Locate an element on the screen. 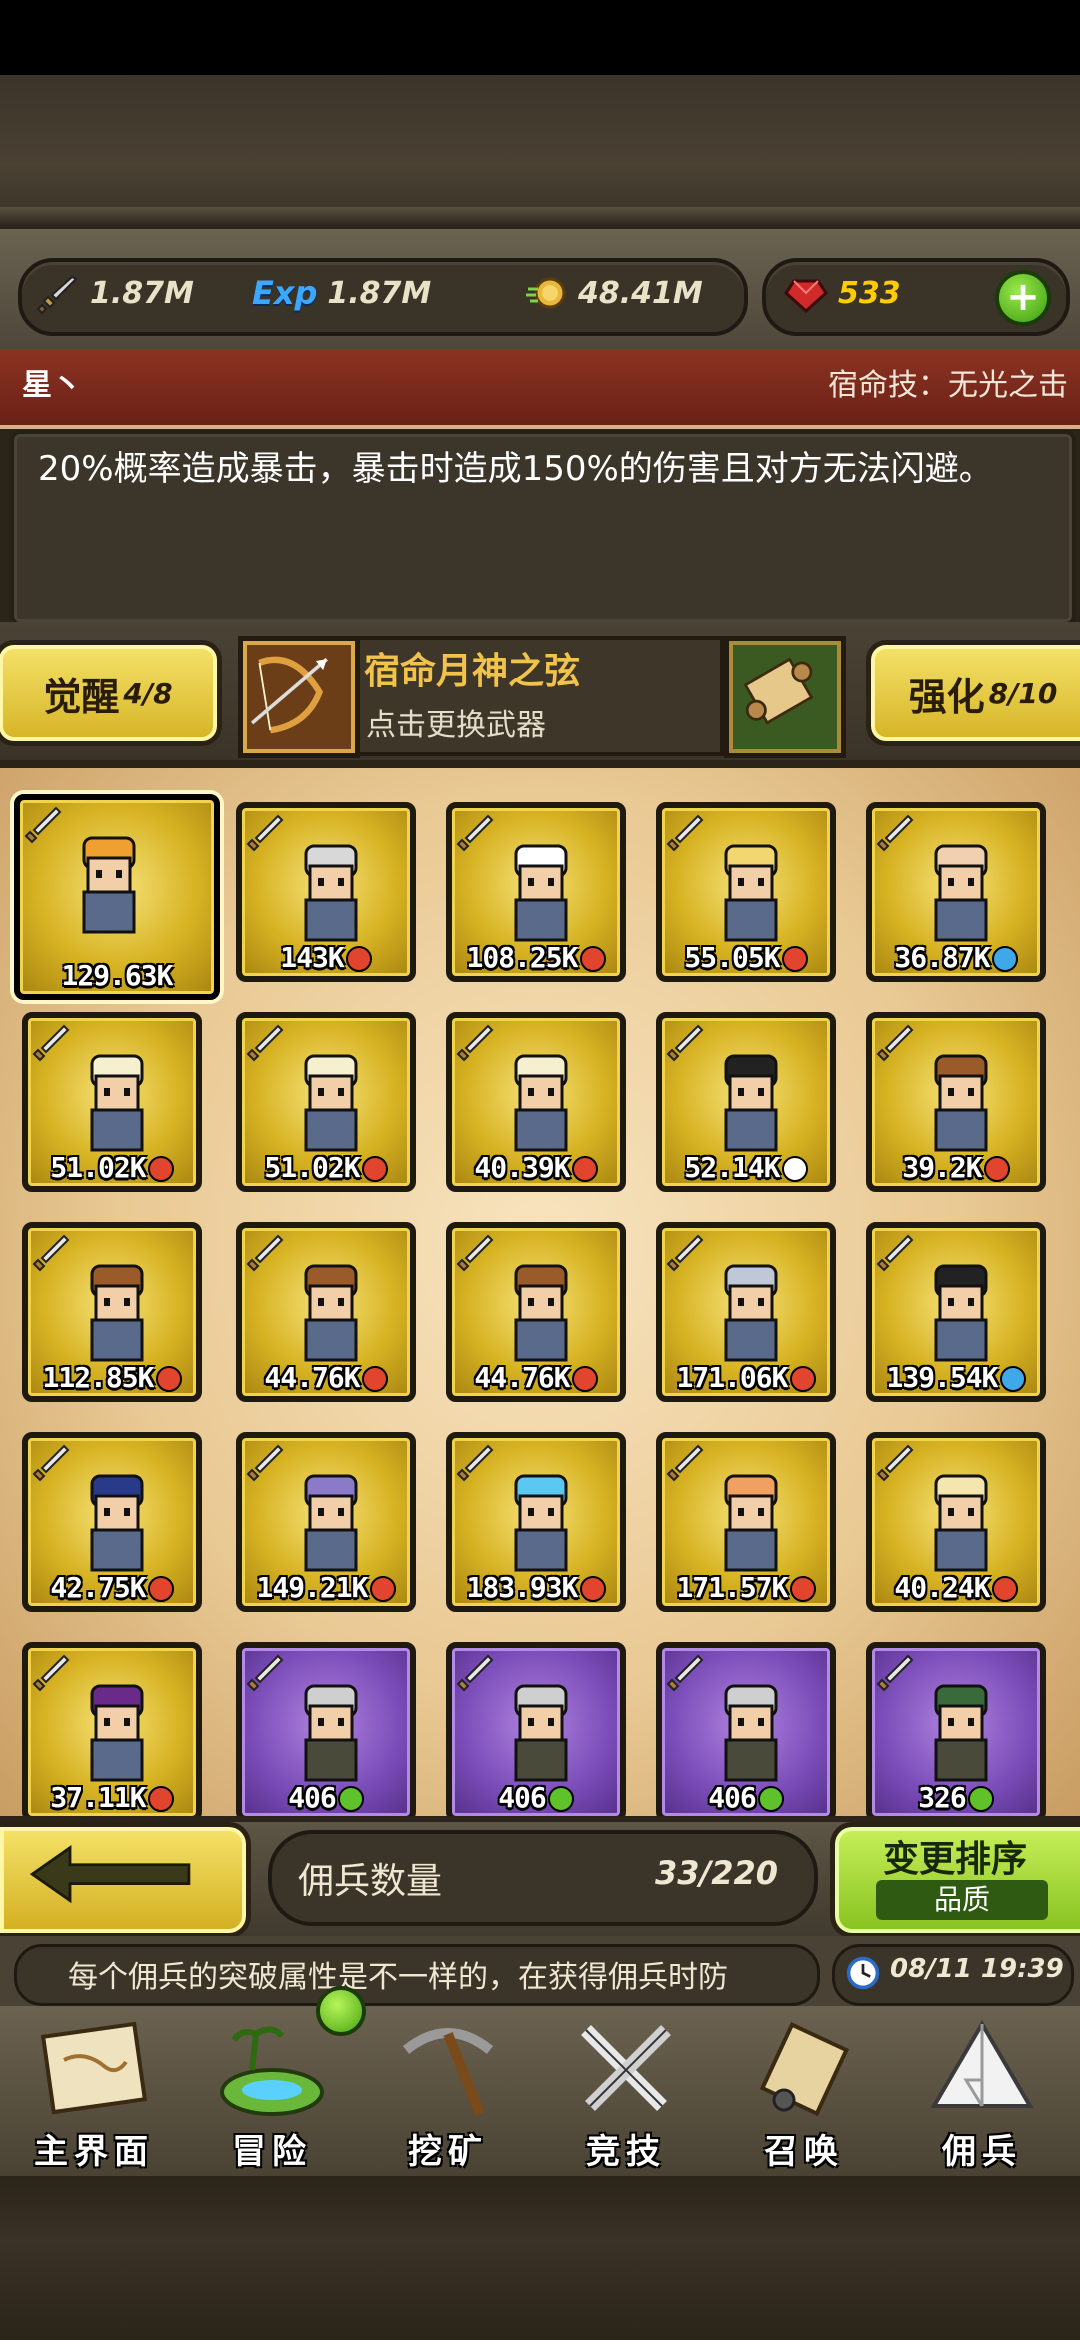 This screenshot has height=2340, width=1080. back-button is located at coordinates (125, 1880).